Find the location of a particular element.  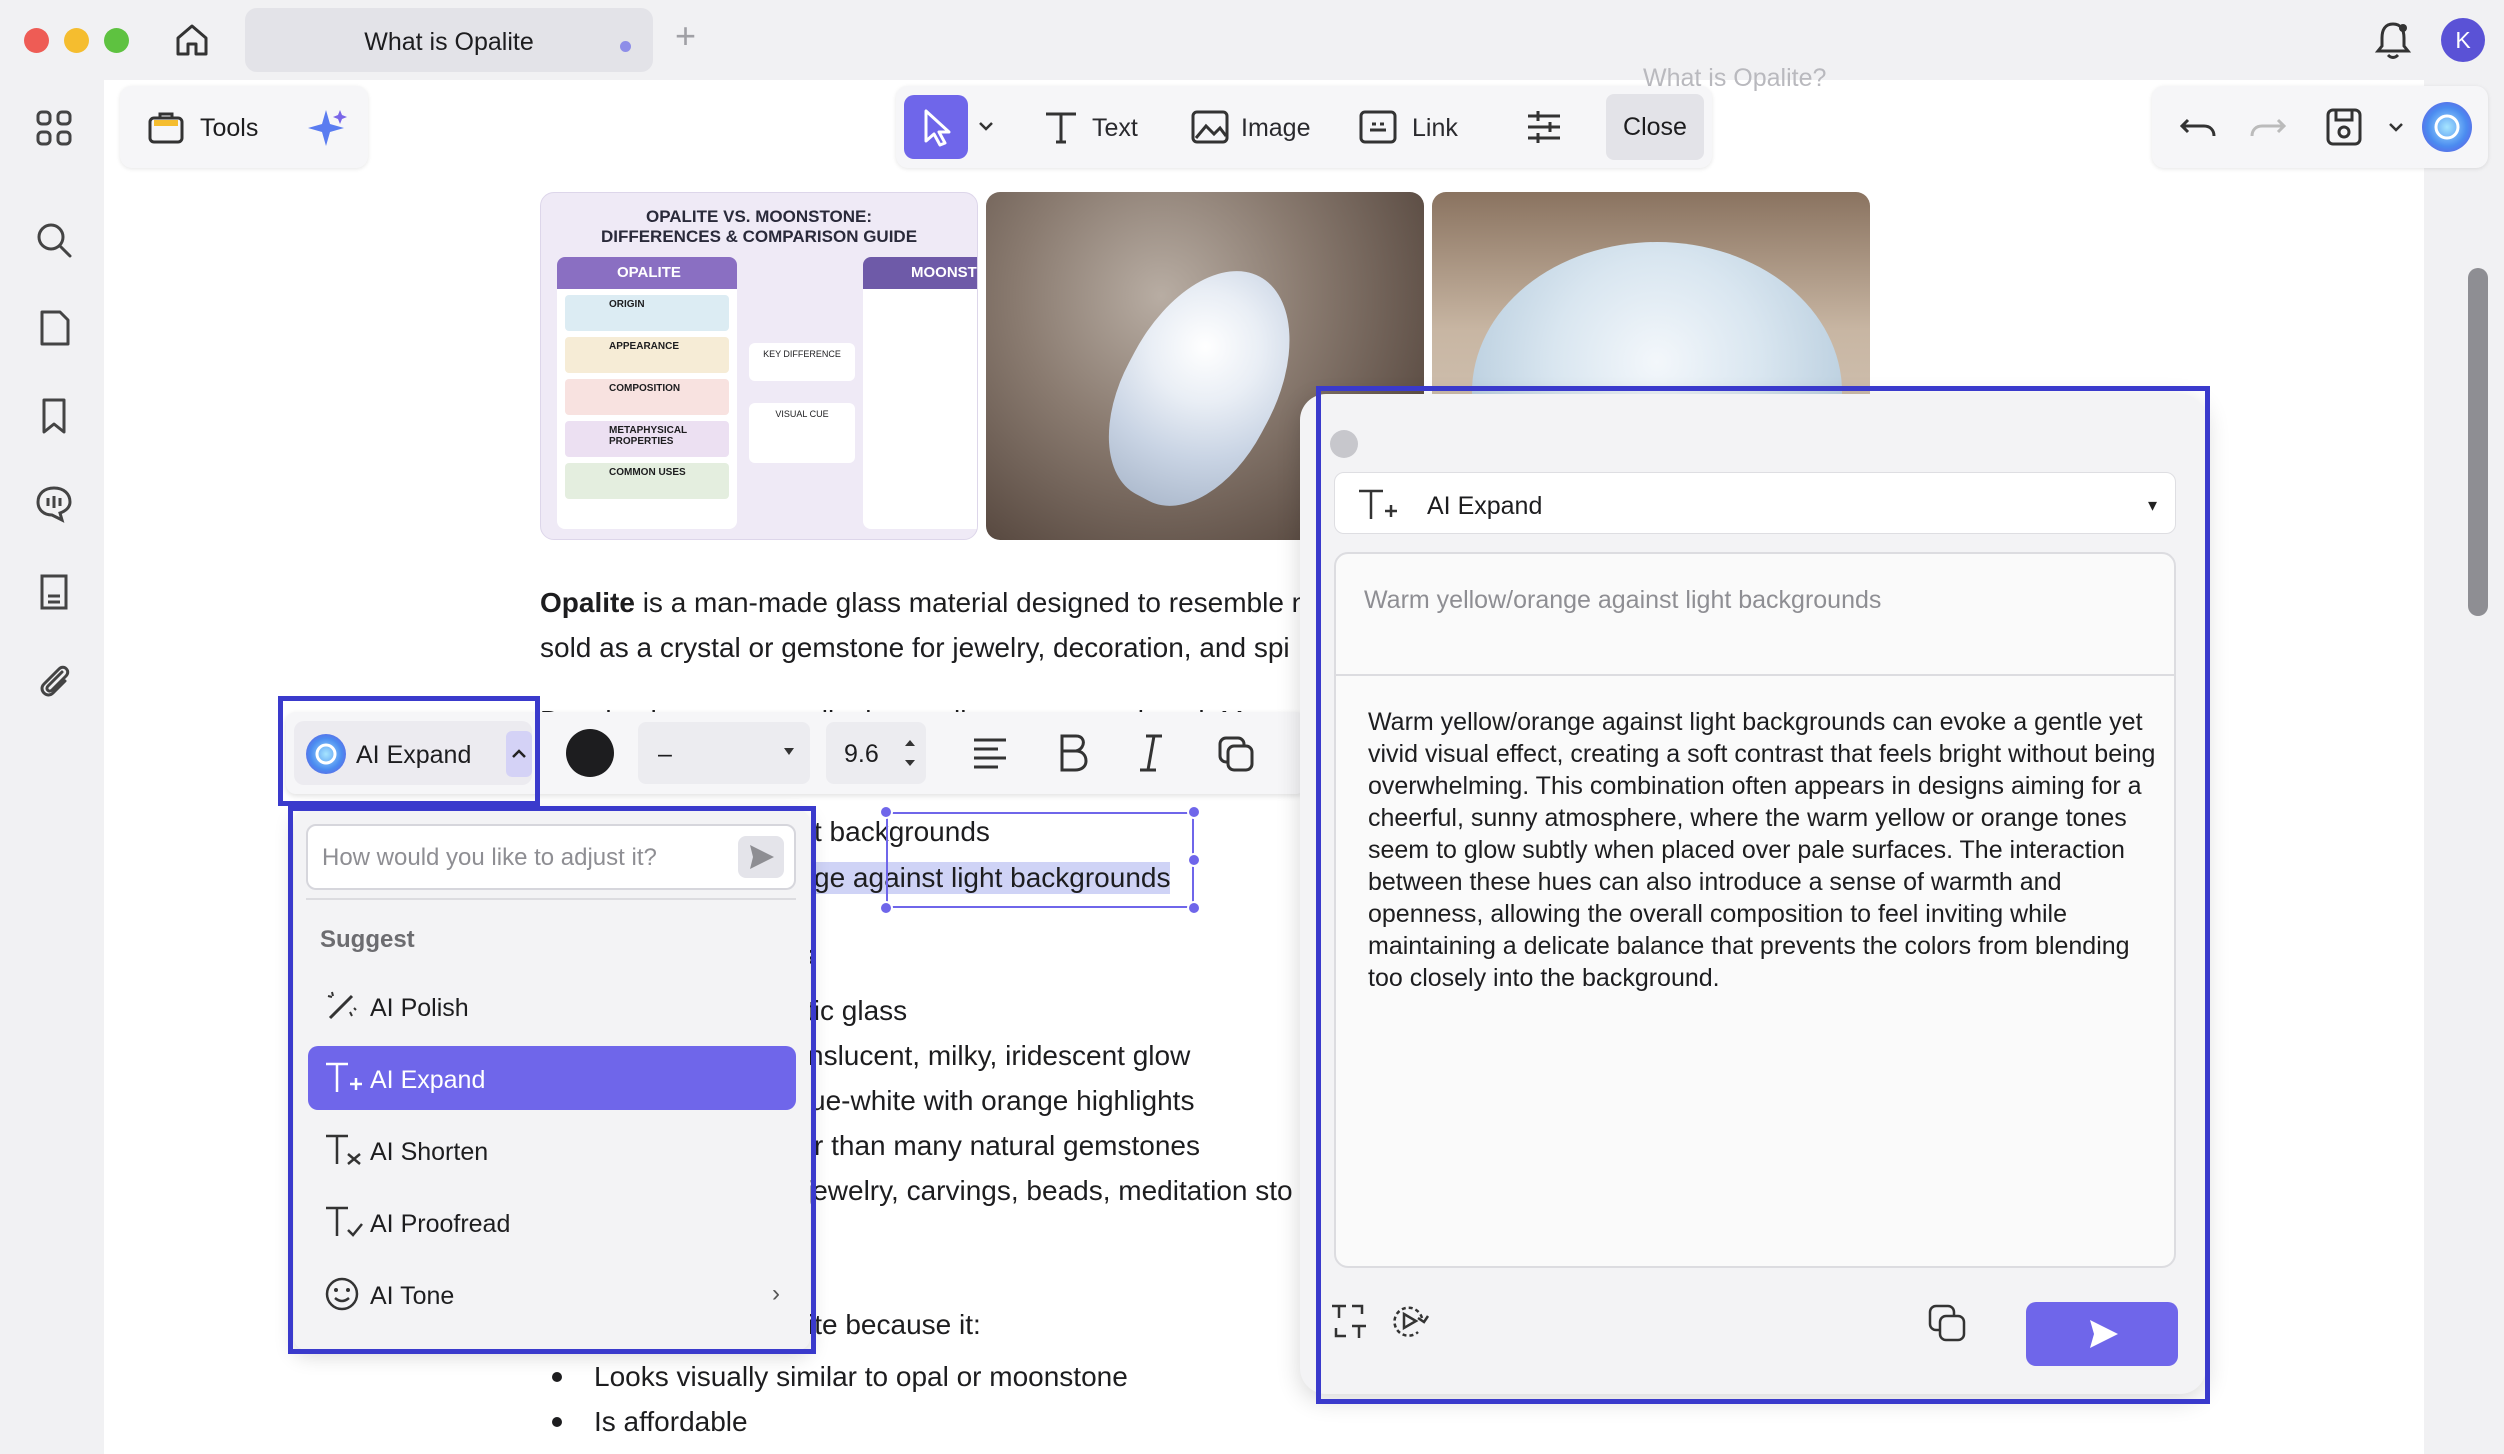

opalite-gem-shape is located at coordinates (1201, 387).